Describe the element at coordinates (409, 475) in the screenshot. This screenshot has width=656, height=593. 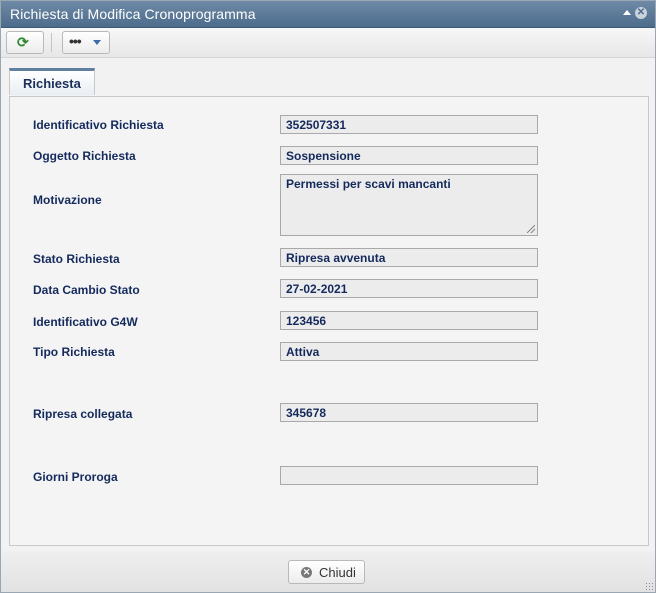
I see `giorni-proroga-field` at that location.